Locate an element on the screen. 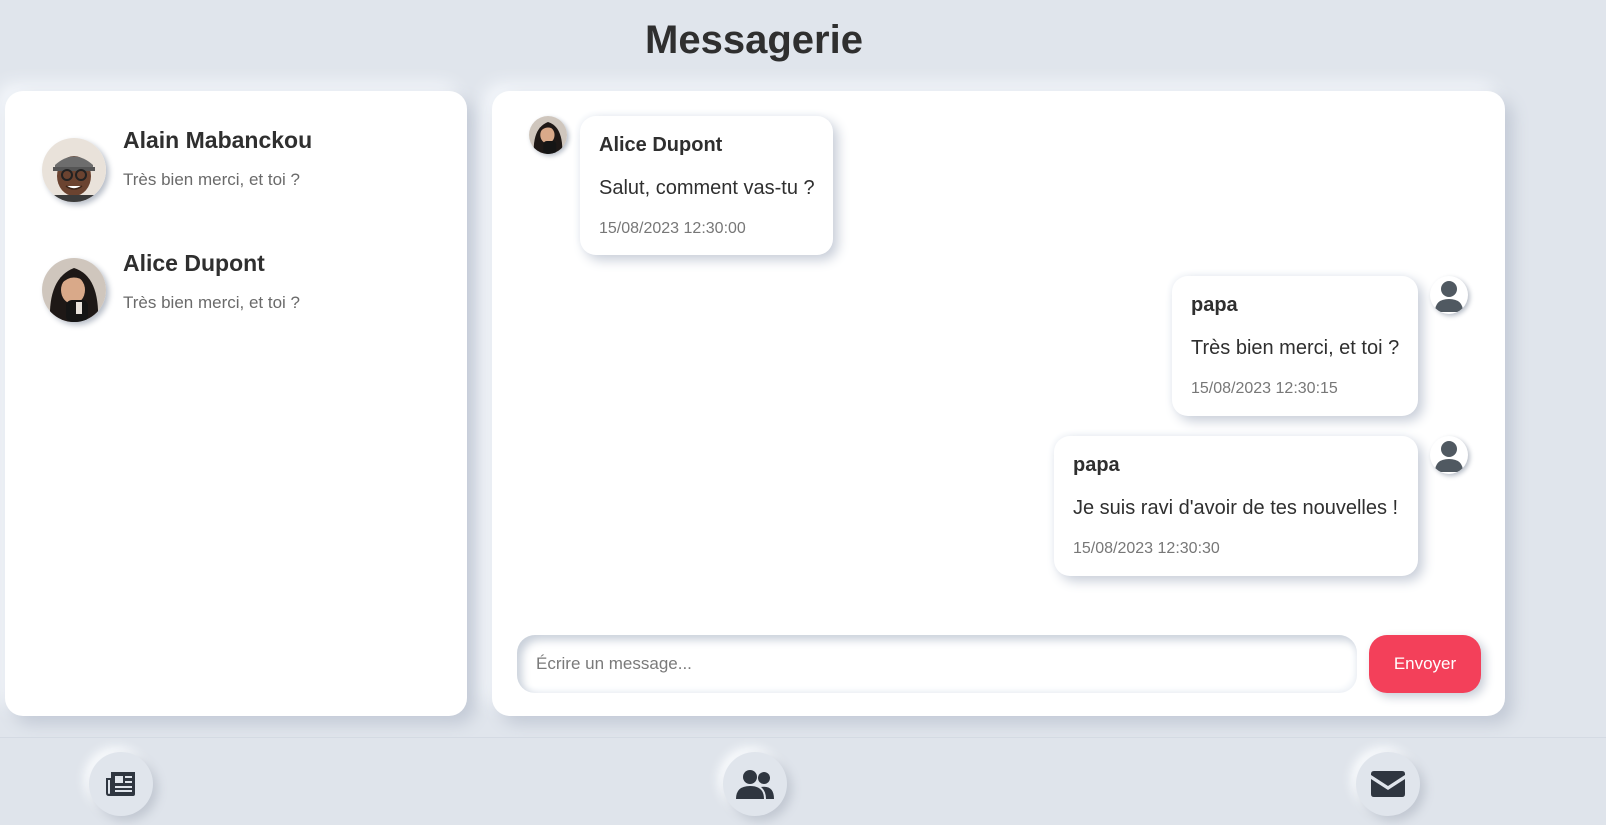 Image resolution: width=1606 pixels, height=825 pixels. message-text: Salut, comment vas-tu ? is located at coordinates (707, 188).